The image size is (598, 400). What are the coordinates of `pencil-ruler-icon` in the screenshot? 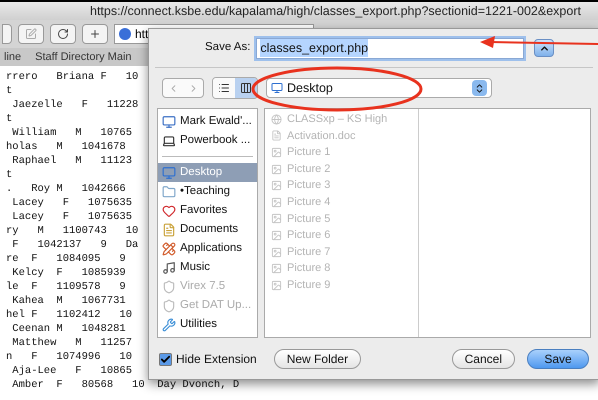 It's located at (169, 249).